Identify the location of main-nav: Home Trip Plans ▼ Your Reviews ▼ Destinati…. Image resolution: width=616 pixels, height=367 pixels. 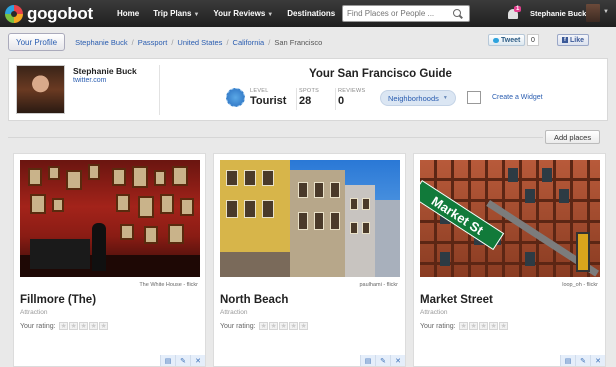
(233, 13).